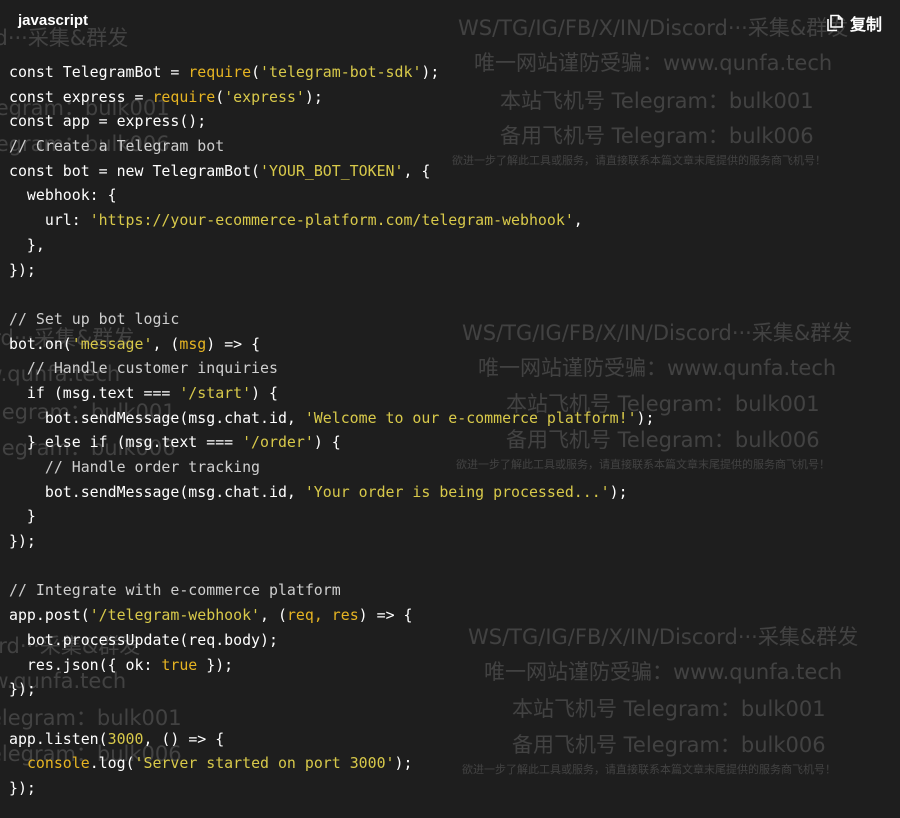 The image size is (900, 818). What do you see at coordinates (81, 96) in the screenshot?
I see `code-token: const express =` at bounding box center [81, 96].